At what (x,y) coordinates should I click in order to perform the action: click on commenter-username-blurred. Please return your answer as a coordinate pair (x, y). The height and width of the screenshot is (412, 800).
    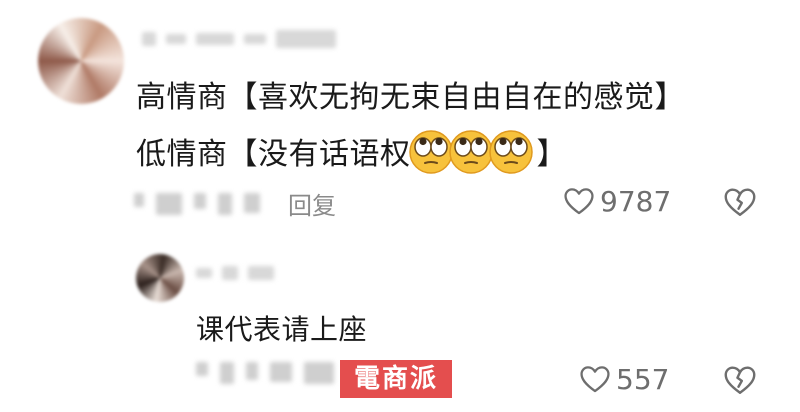
    Looking at the image, I should click on (239, 39).